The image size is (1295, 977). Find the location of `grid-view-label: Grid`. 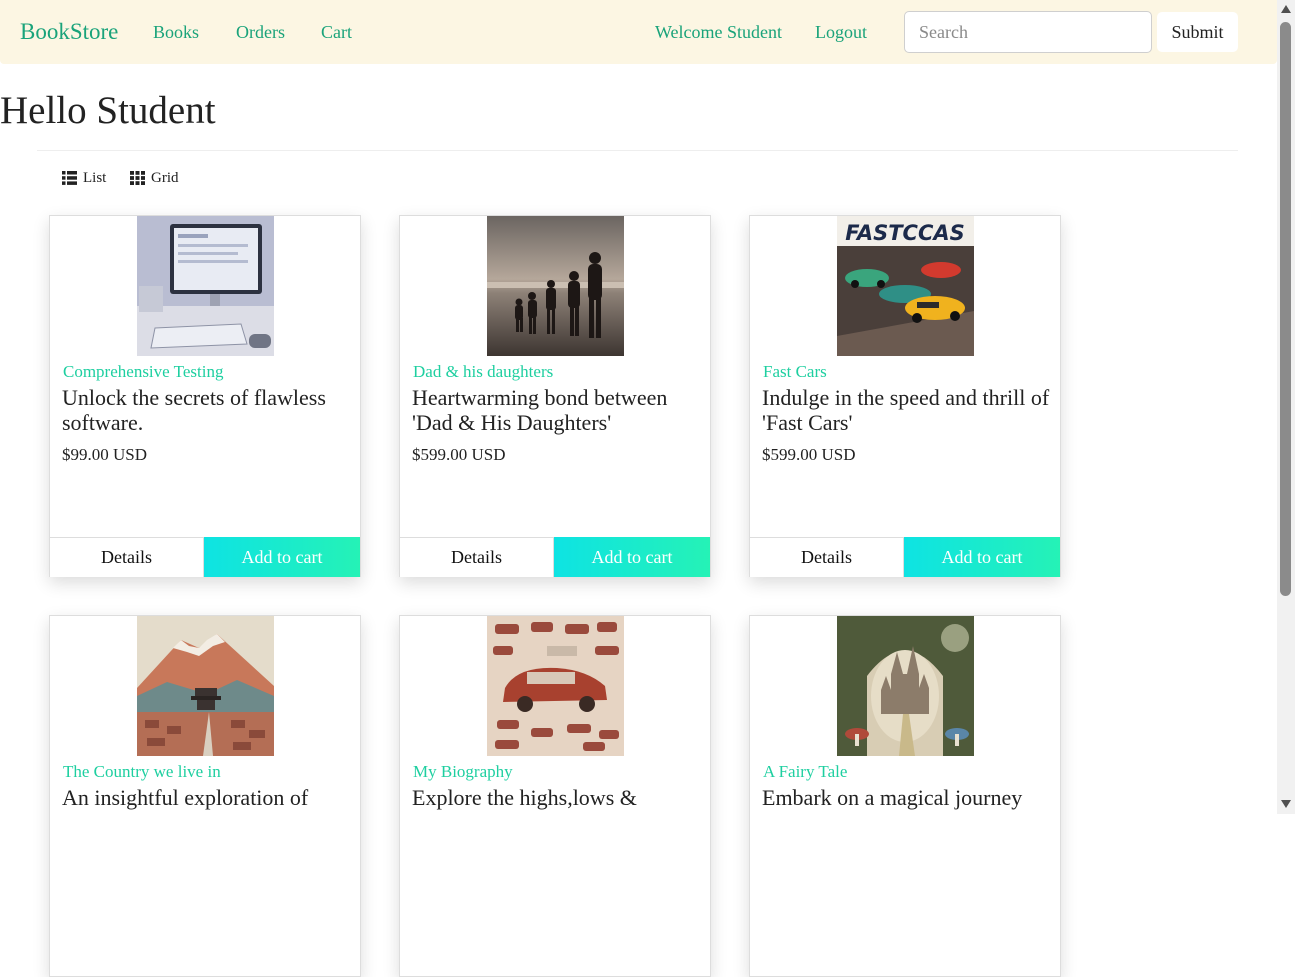

grid-view-label: Grid is located at coordinates (165, 177).